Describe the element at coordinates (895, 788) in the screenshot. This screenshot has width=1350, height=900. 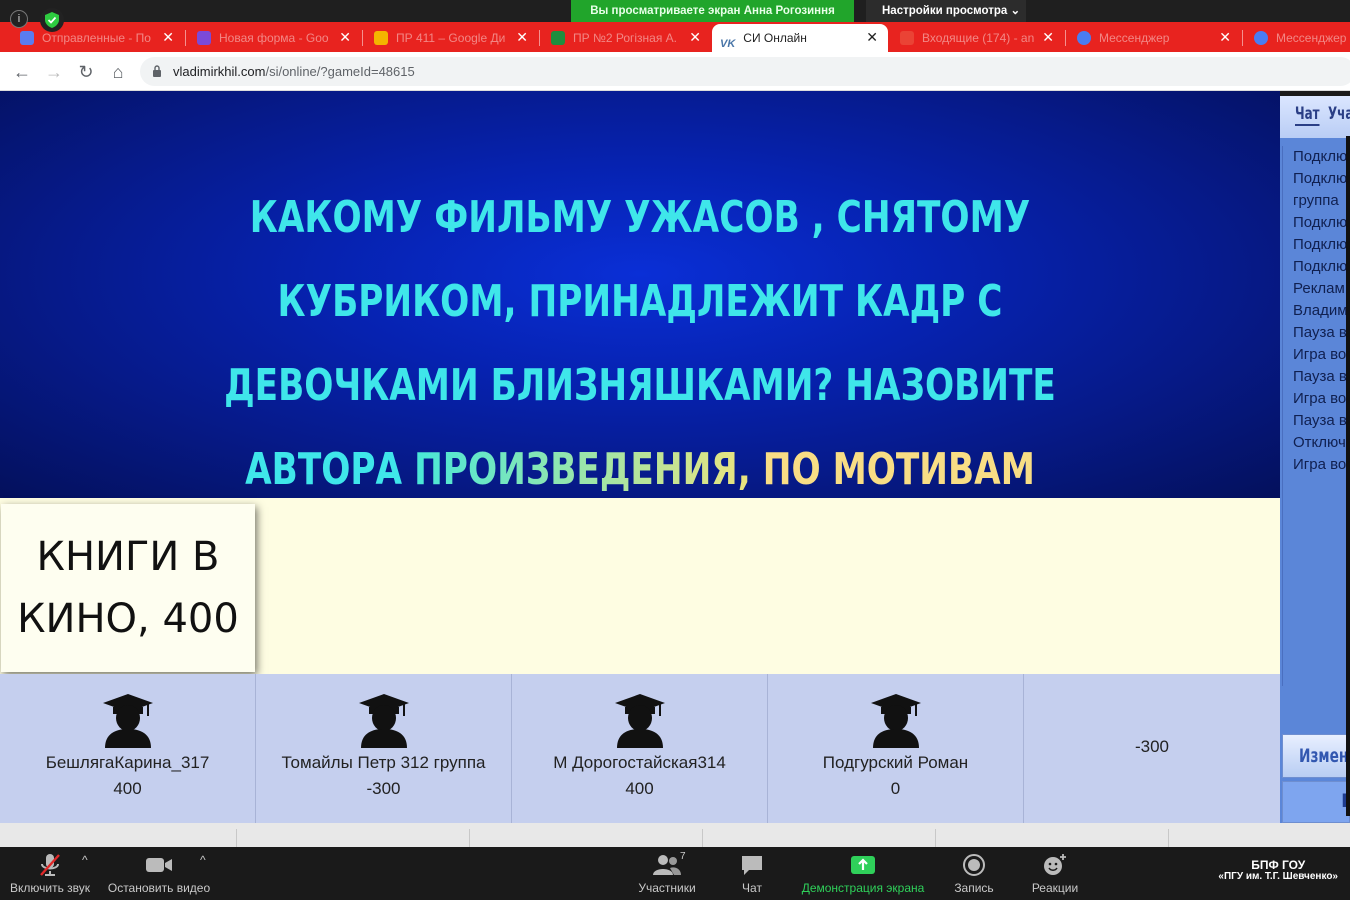
I see `player-score: 0` at that location.